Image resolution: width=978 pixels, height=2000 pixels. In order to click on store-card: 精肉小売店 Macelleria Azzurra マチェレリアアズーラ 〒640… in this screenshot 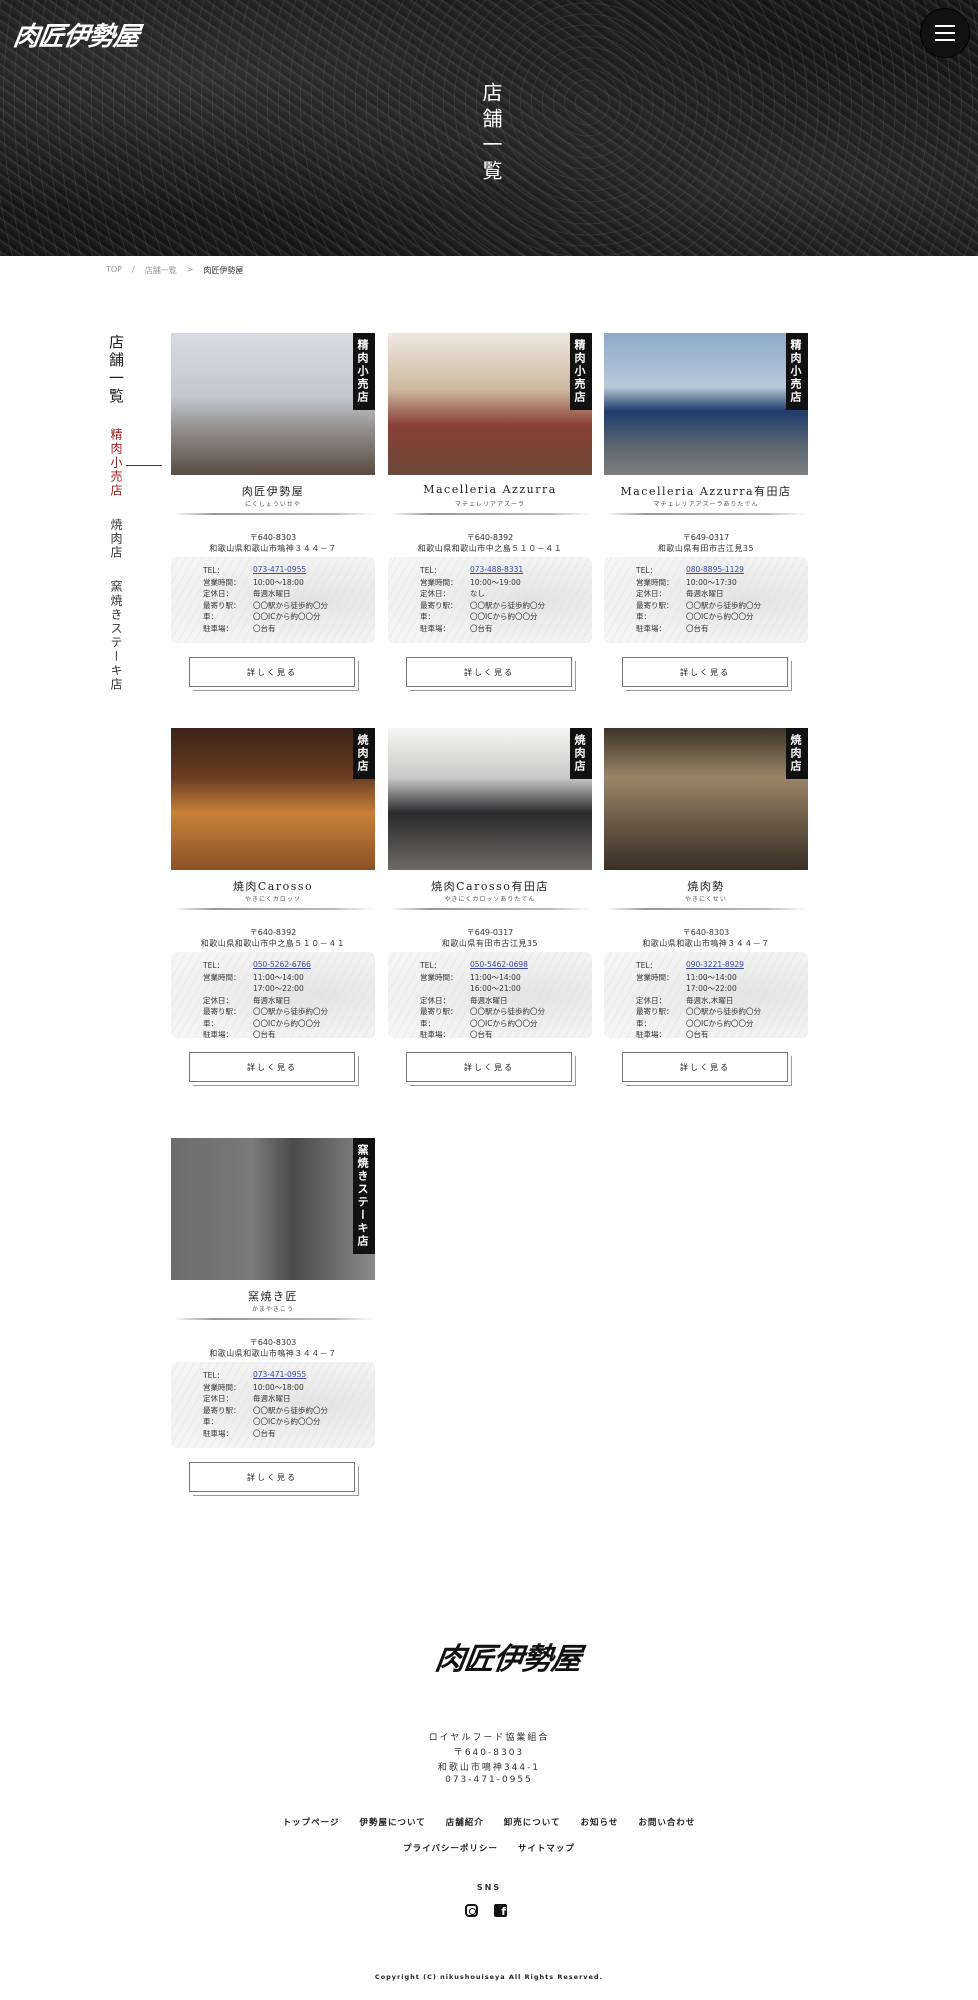, I will do `click(490, 513)`.